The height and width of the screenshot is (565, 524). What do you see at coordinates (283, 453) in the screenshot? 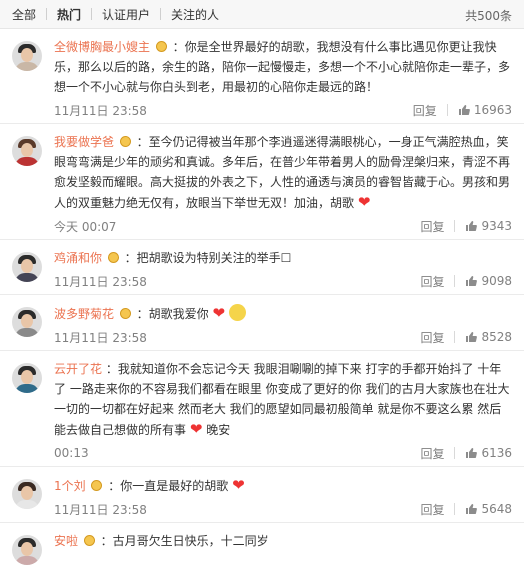
I see `comment-meta: 00:13 回复 6136` at bounding box center [283, 453].